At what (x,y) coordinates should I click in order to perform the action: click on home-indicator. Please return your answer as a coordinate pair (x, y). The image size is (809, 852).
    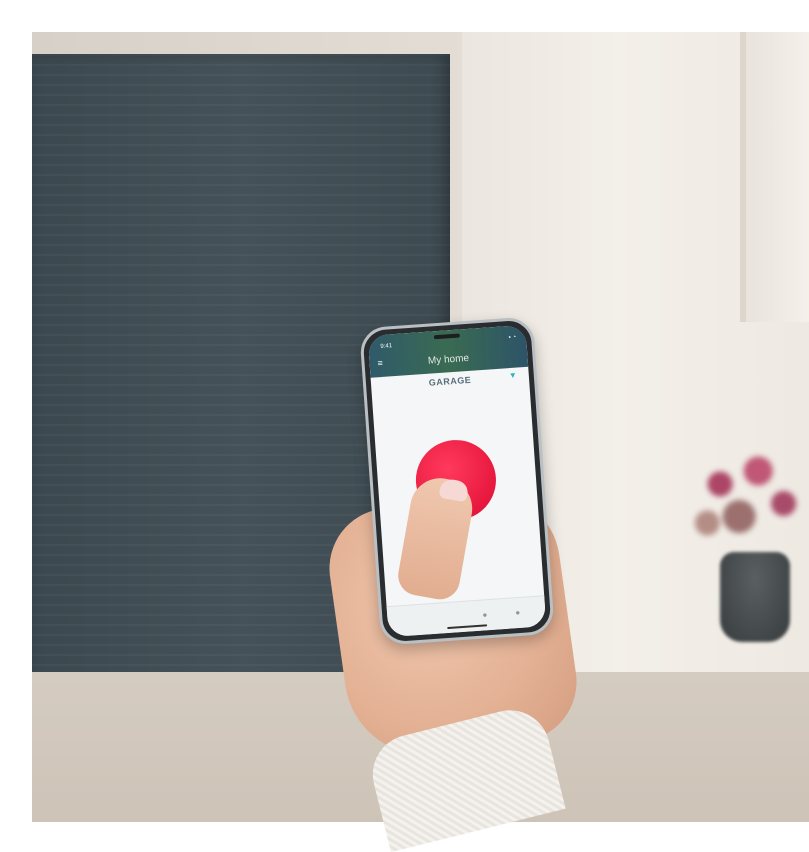
    Looking at the image, I should click on (467, 627).